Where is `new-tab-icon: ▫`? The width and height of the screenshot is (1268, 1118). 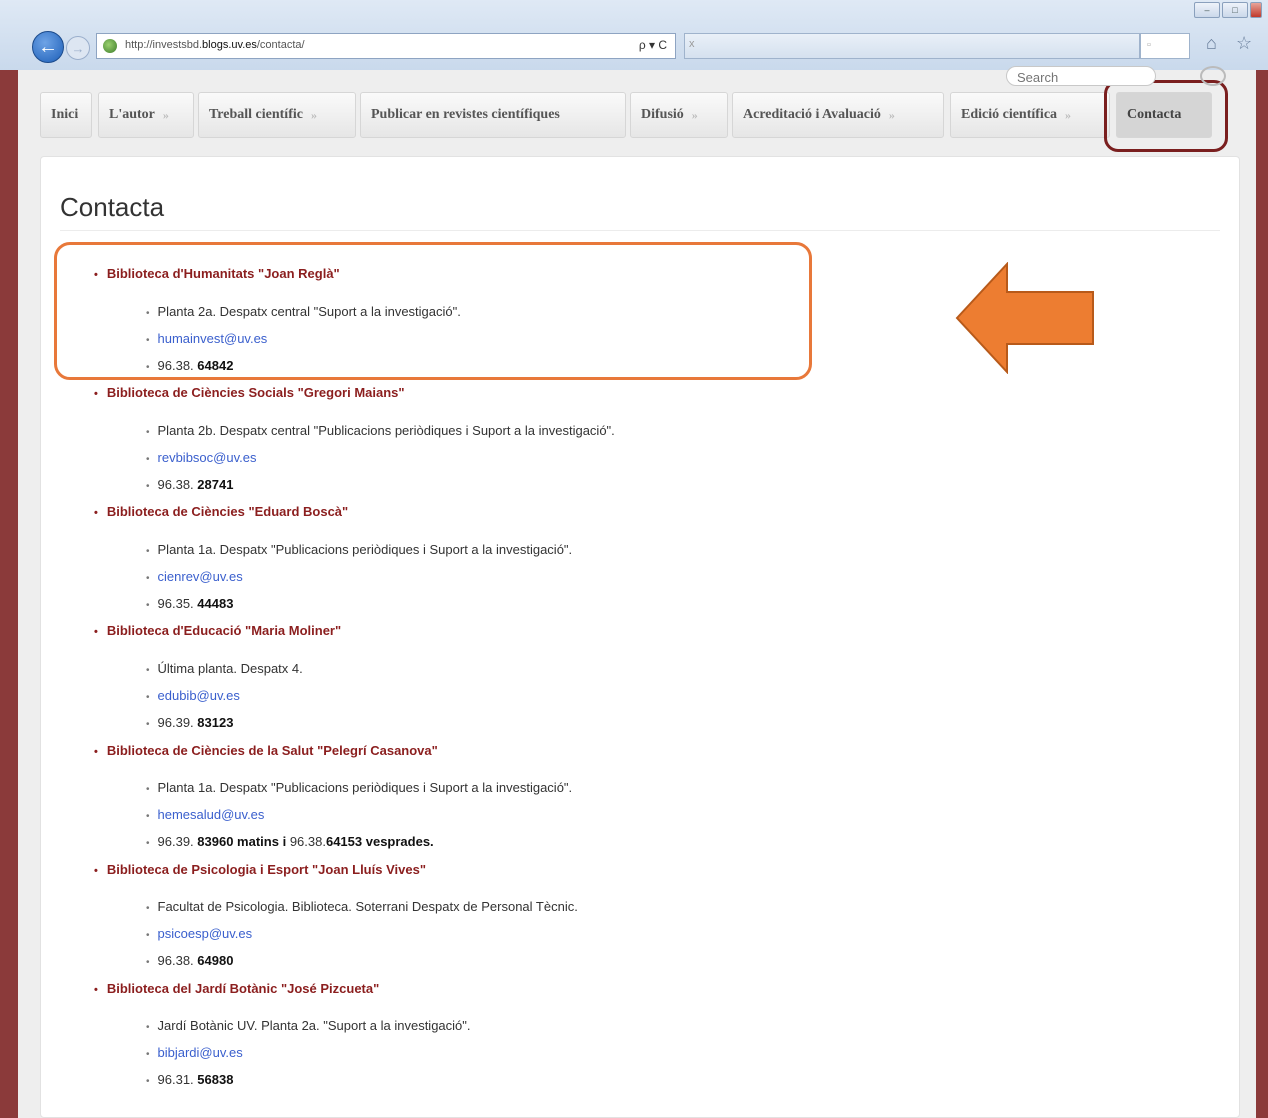
new-tab-icon: ▫ is located at coordinates (1149, 45).